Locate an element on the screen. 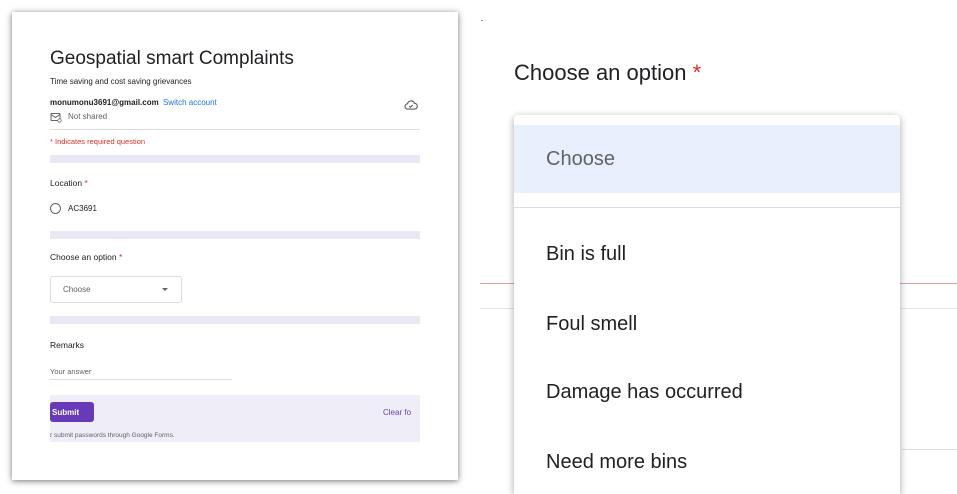 The width and height of the screenshot is (957, 494). account-email: monumonu3691@gmail.com is located at coordinates (104, 102).